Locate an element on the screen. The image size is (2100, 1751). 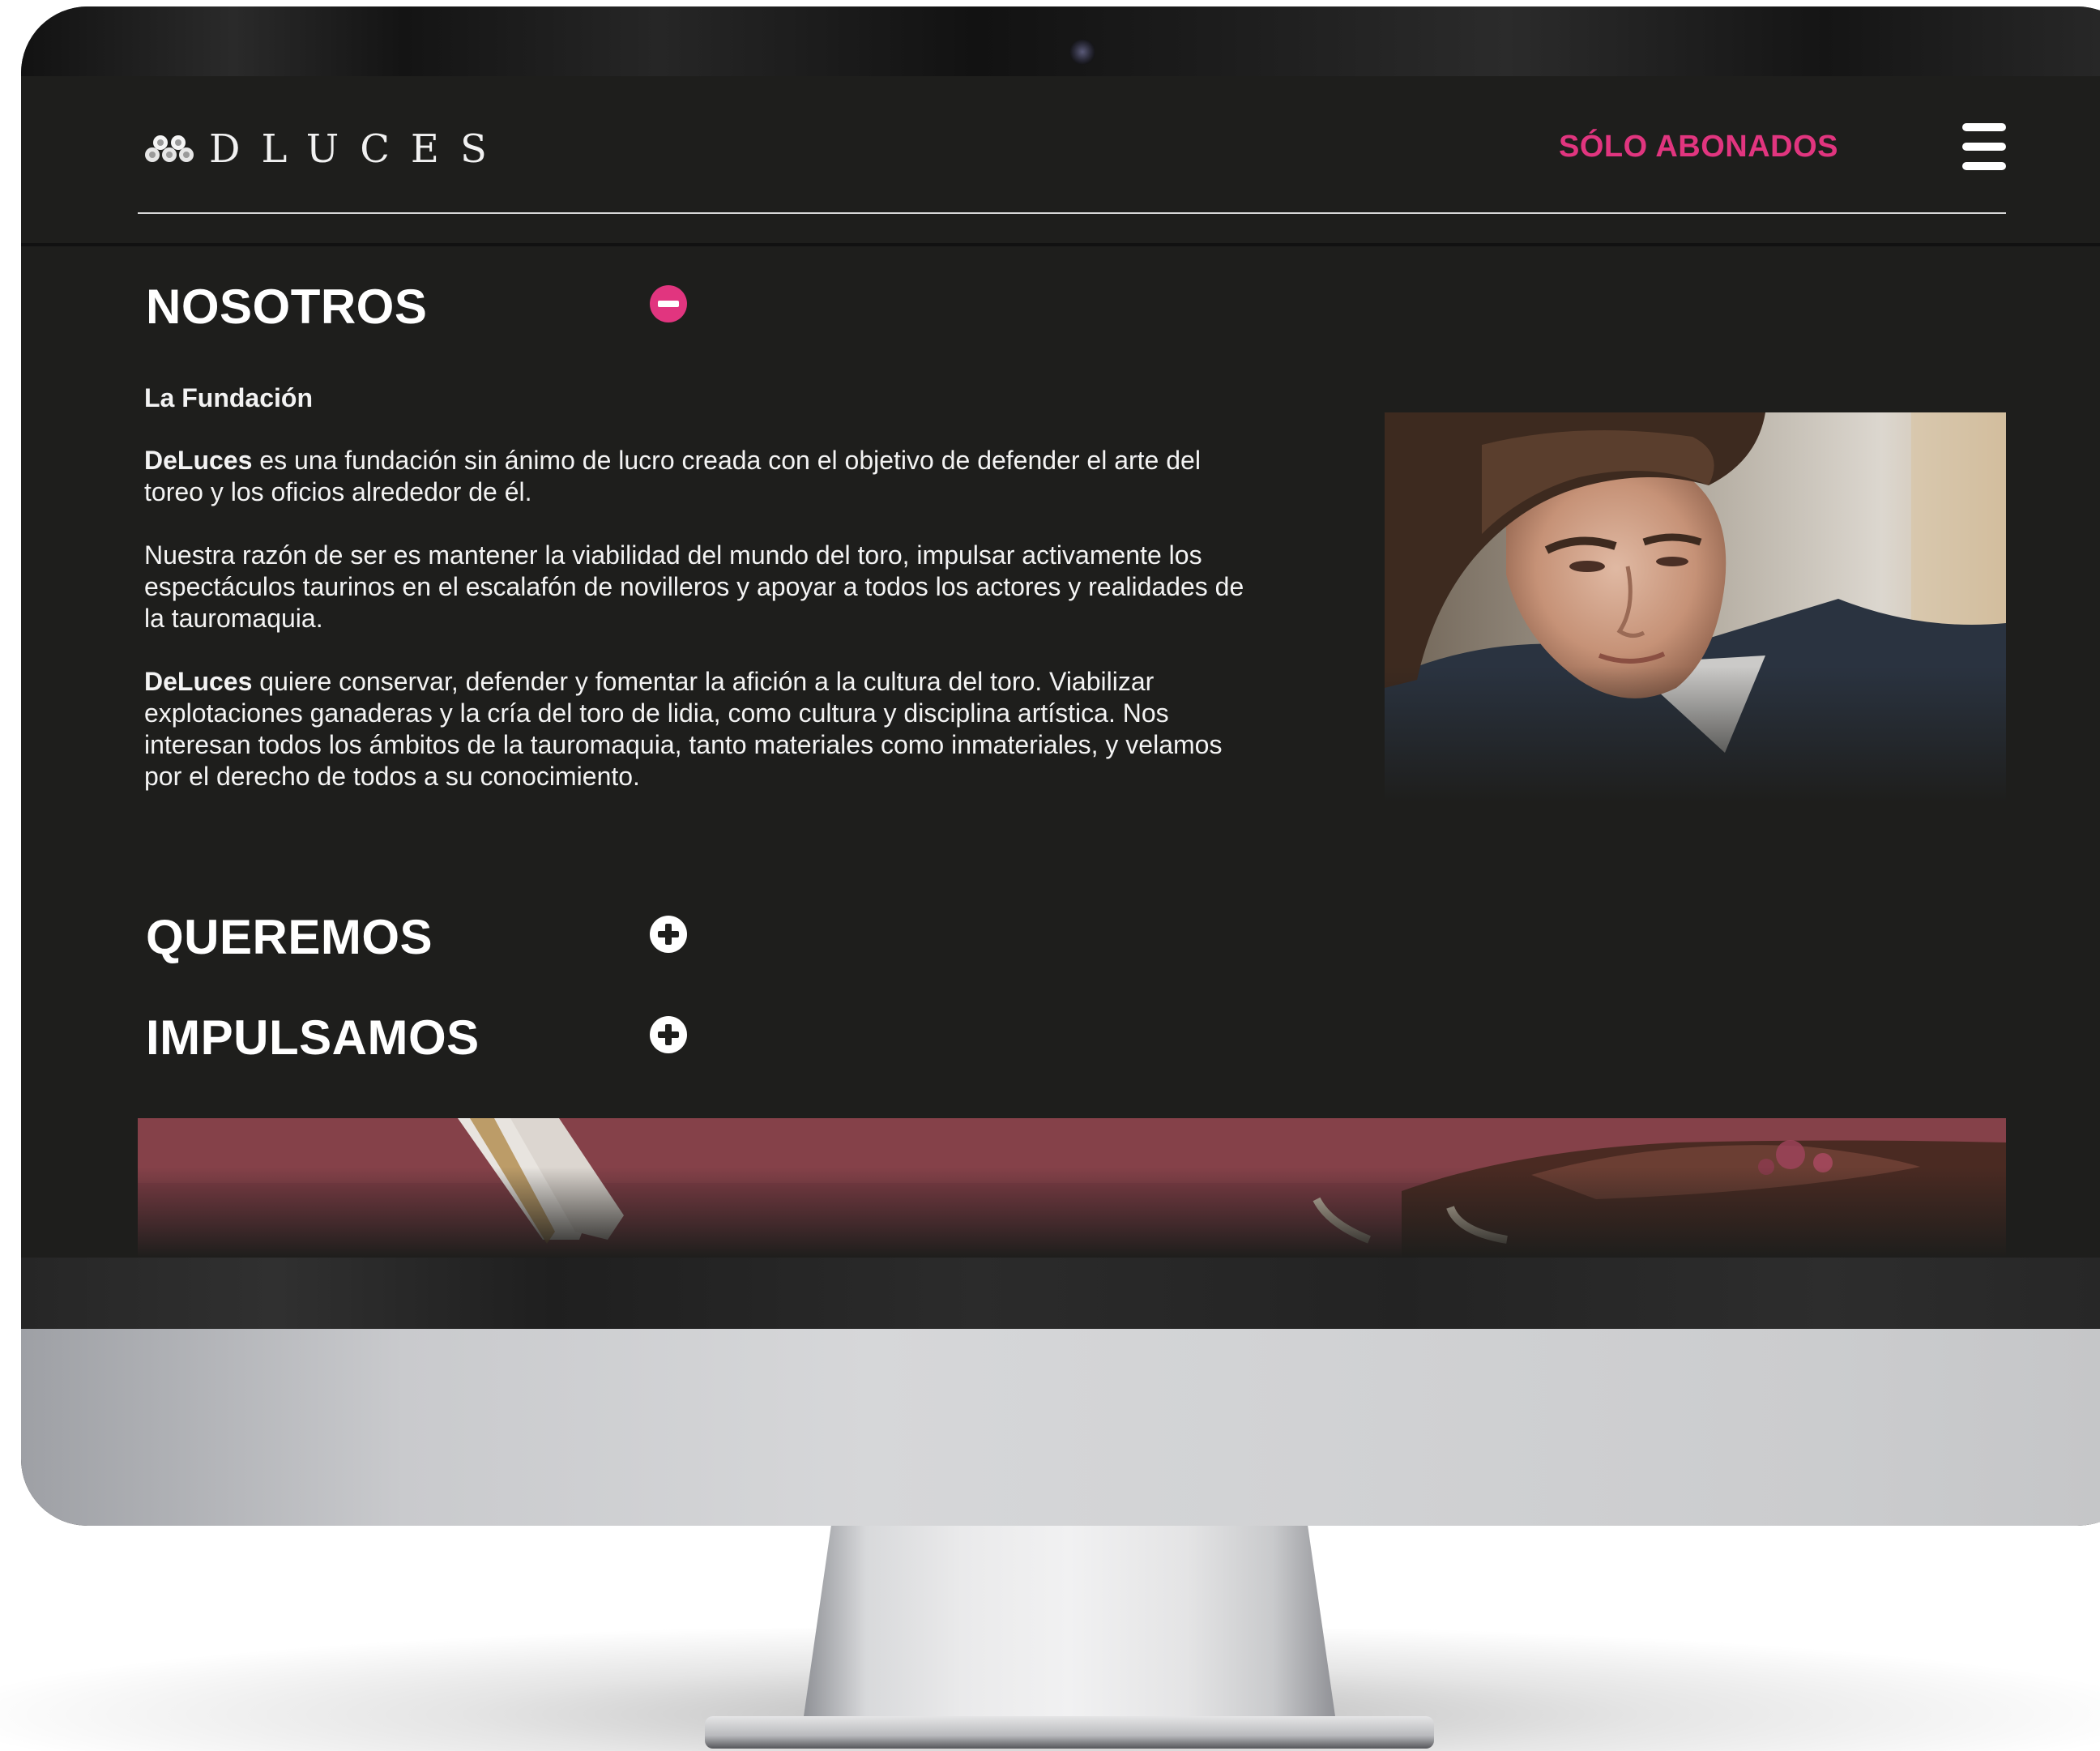
monitor-chin is located at coordinates (1060, 1427).